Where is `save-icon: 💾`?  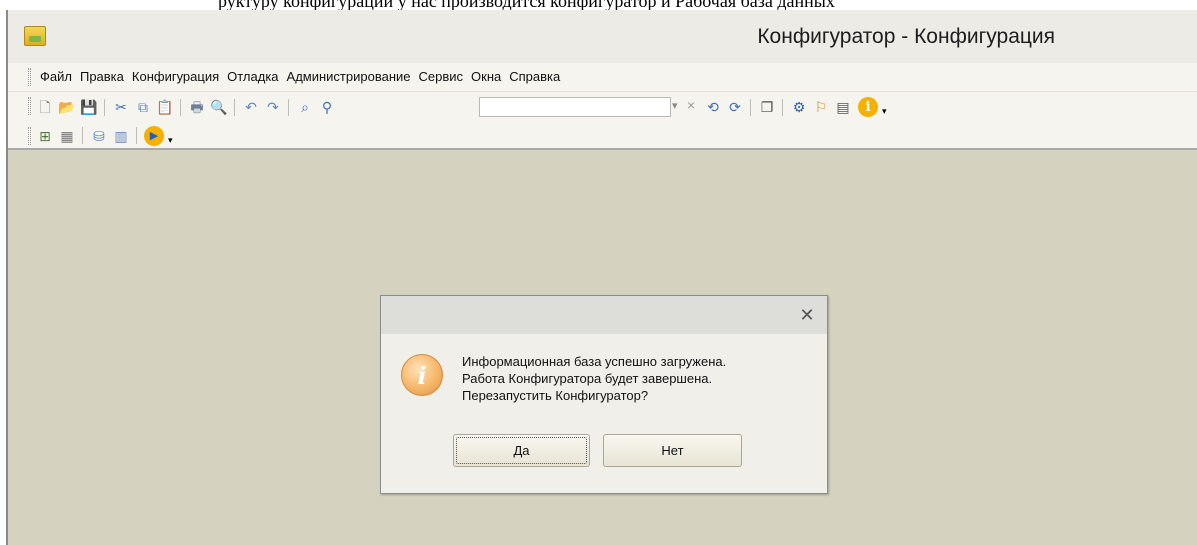 save-icon: 💾 is located at coordinates (89, 107).